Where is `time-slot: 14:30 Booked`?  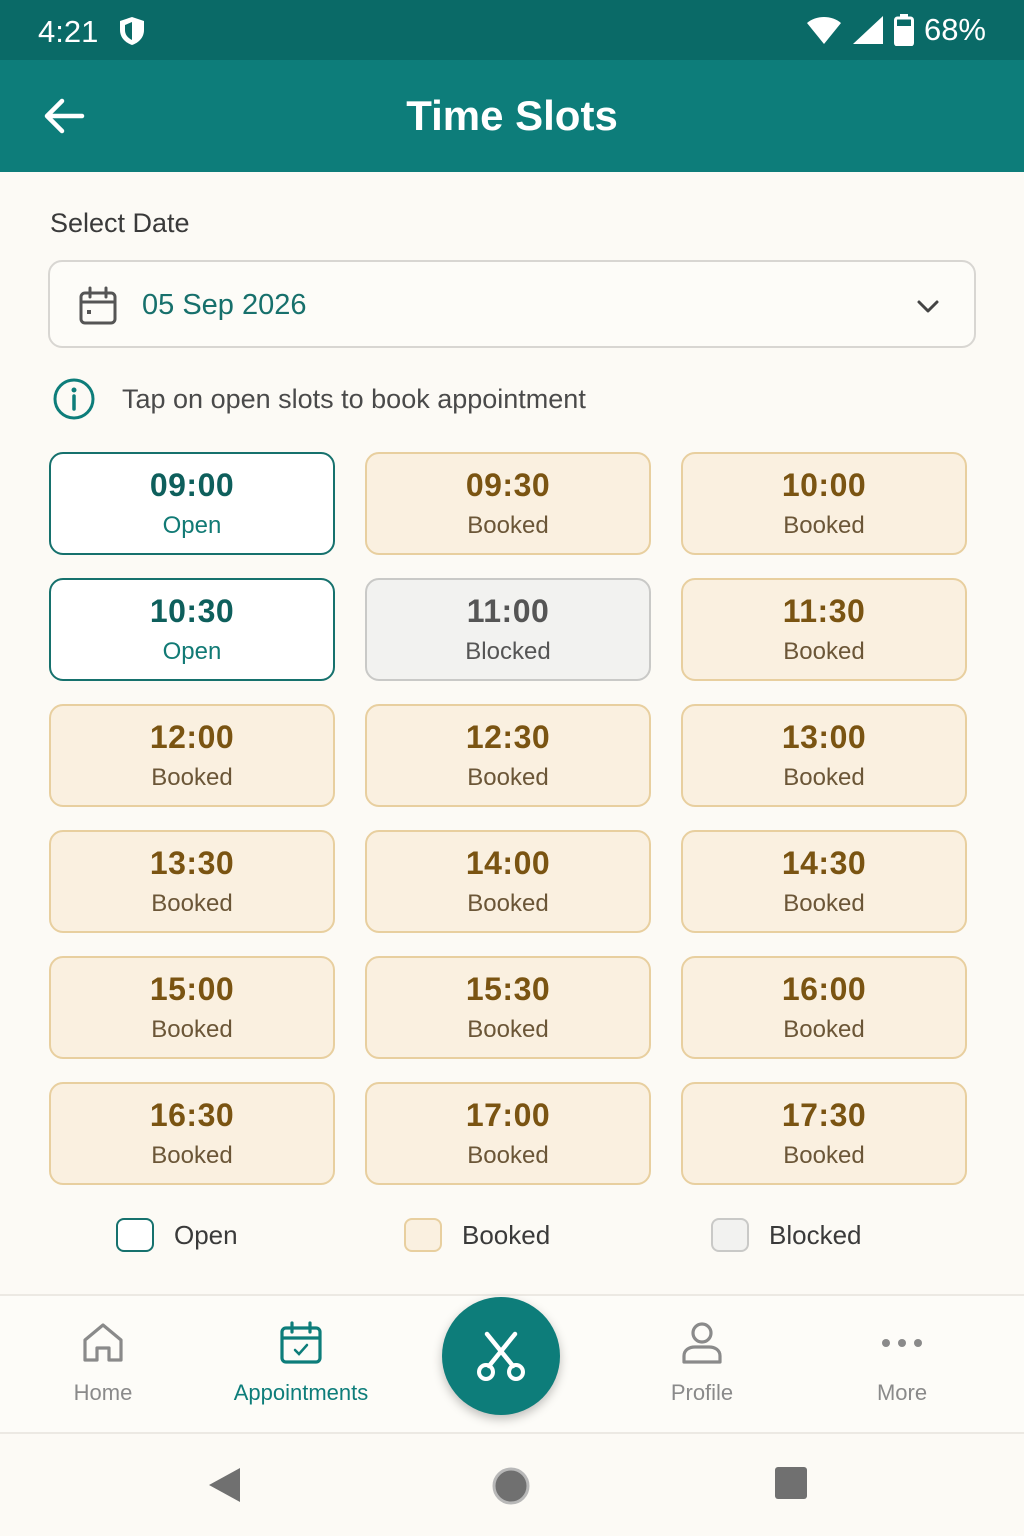 time-slot: 14:30 Booked is located at coordinates (824, 881).